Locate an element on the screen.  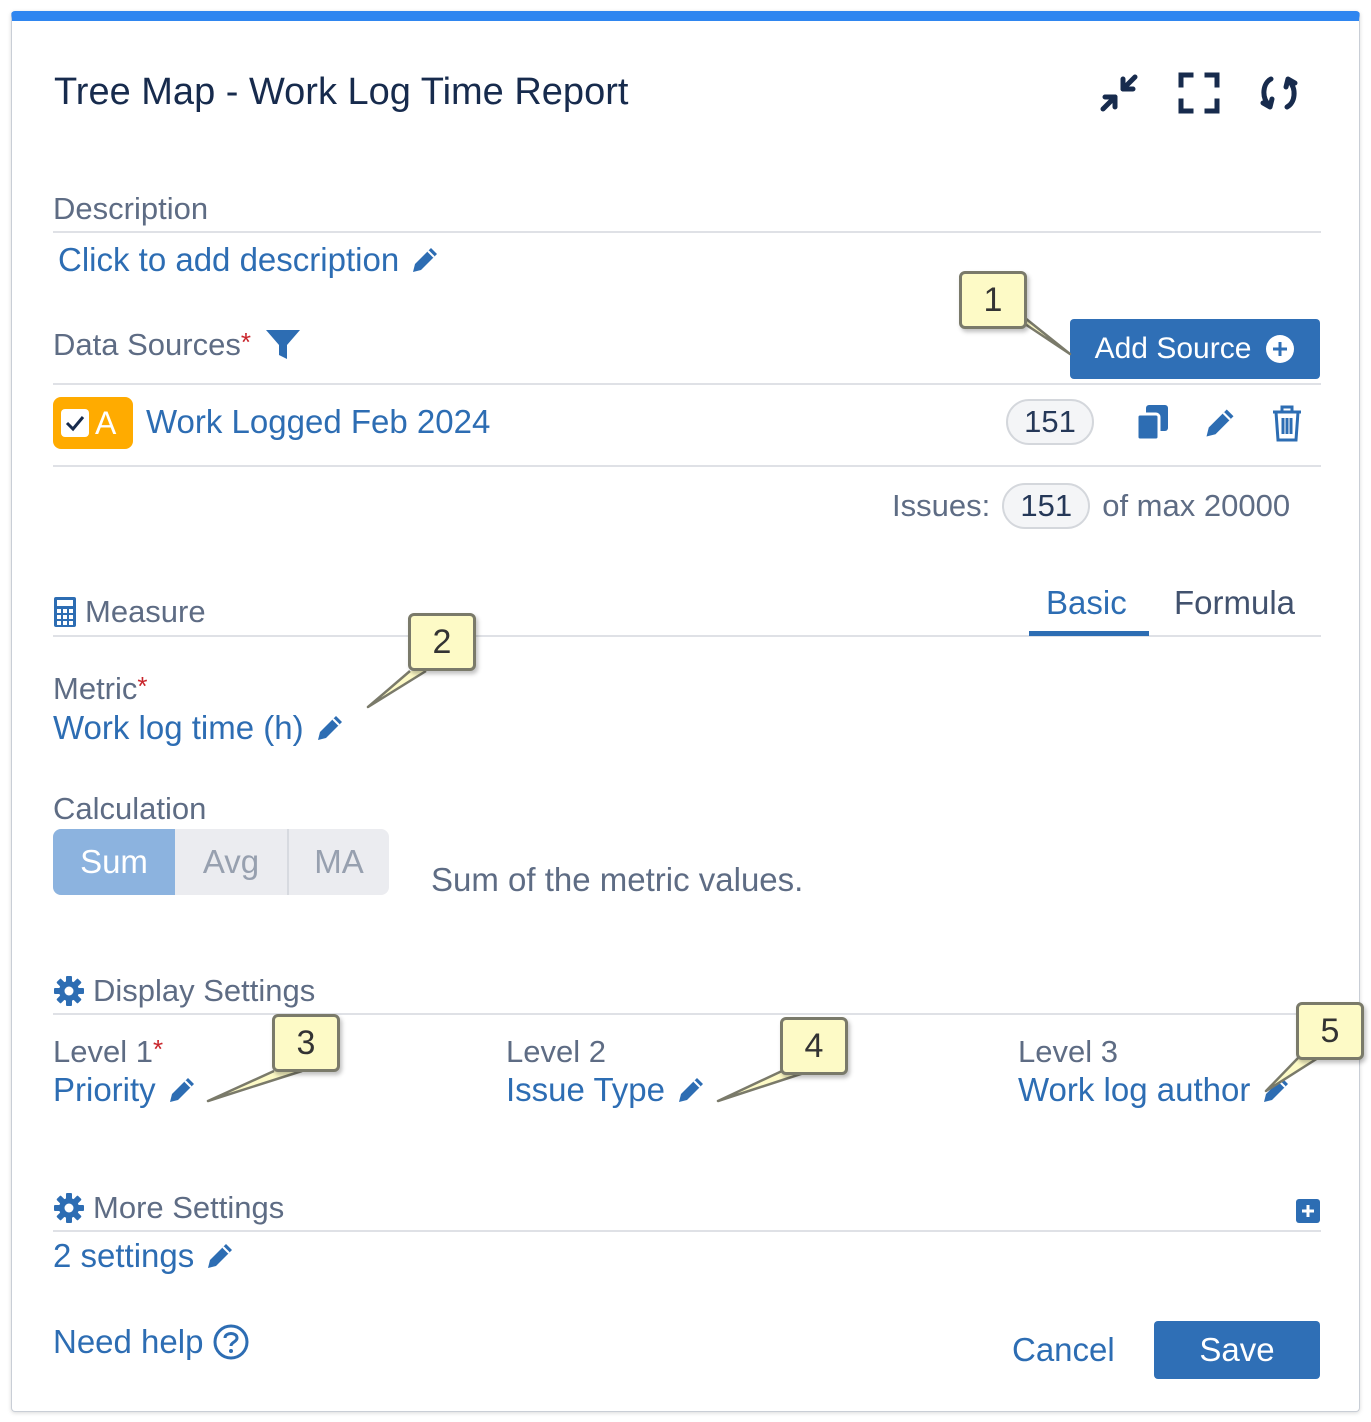
display-settings-label-text: Display Settings is located at coordinates (204, 990).